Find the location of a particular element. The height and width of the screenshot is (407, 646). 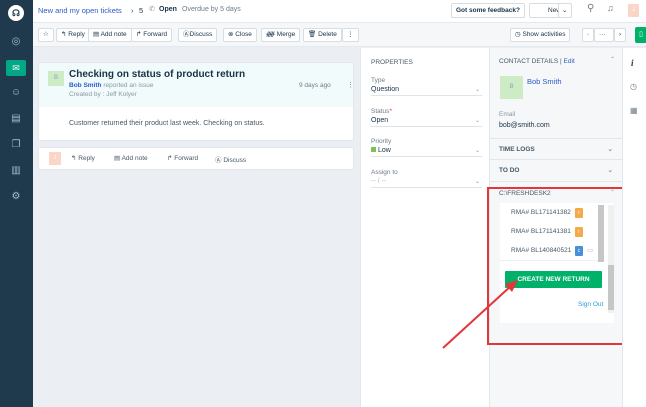

calendar-icon: ▦ is located at coordinates (634, 110).